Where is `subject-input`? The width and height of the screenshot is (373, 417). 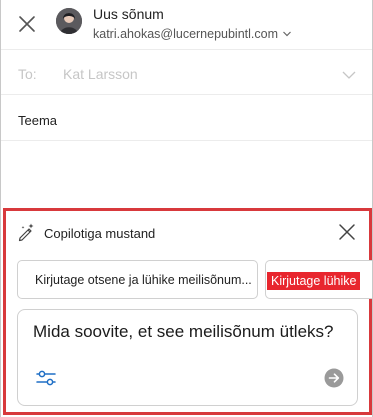
subject-input is located at coordinates (210, 119).